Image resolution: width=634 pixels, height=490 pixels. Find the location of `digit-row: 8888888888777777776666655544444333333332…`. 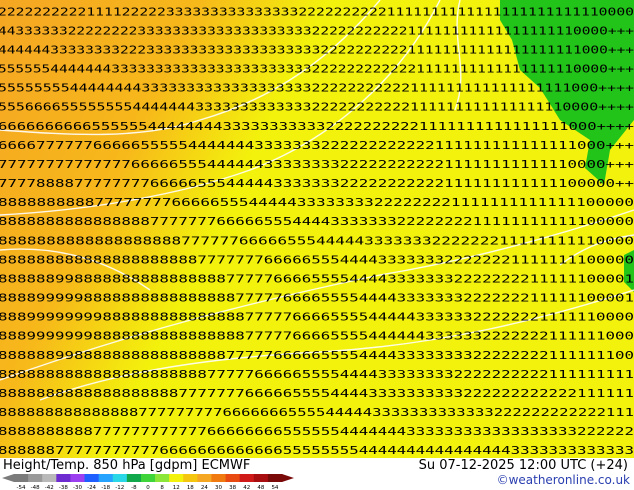

digit-row: 8888888888777777776666655544444333333332… is located at coordinates (317, 202).